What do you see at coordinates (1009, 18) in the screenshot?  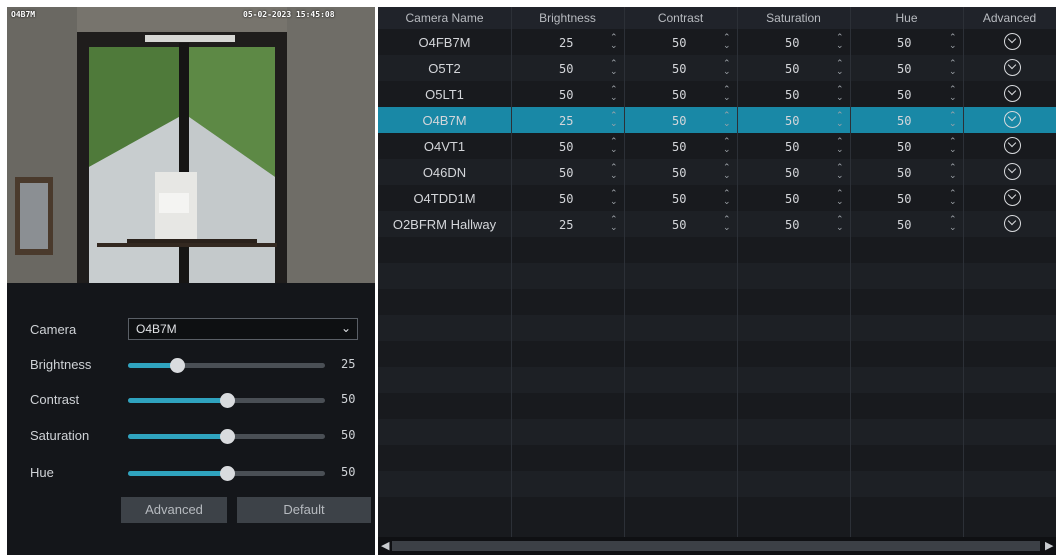 I see `header-advanced: Advanced` at bounding box center [1009, 18].